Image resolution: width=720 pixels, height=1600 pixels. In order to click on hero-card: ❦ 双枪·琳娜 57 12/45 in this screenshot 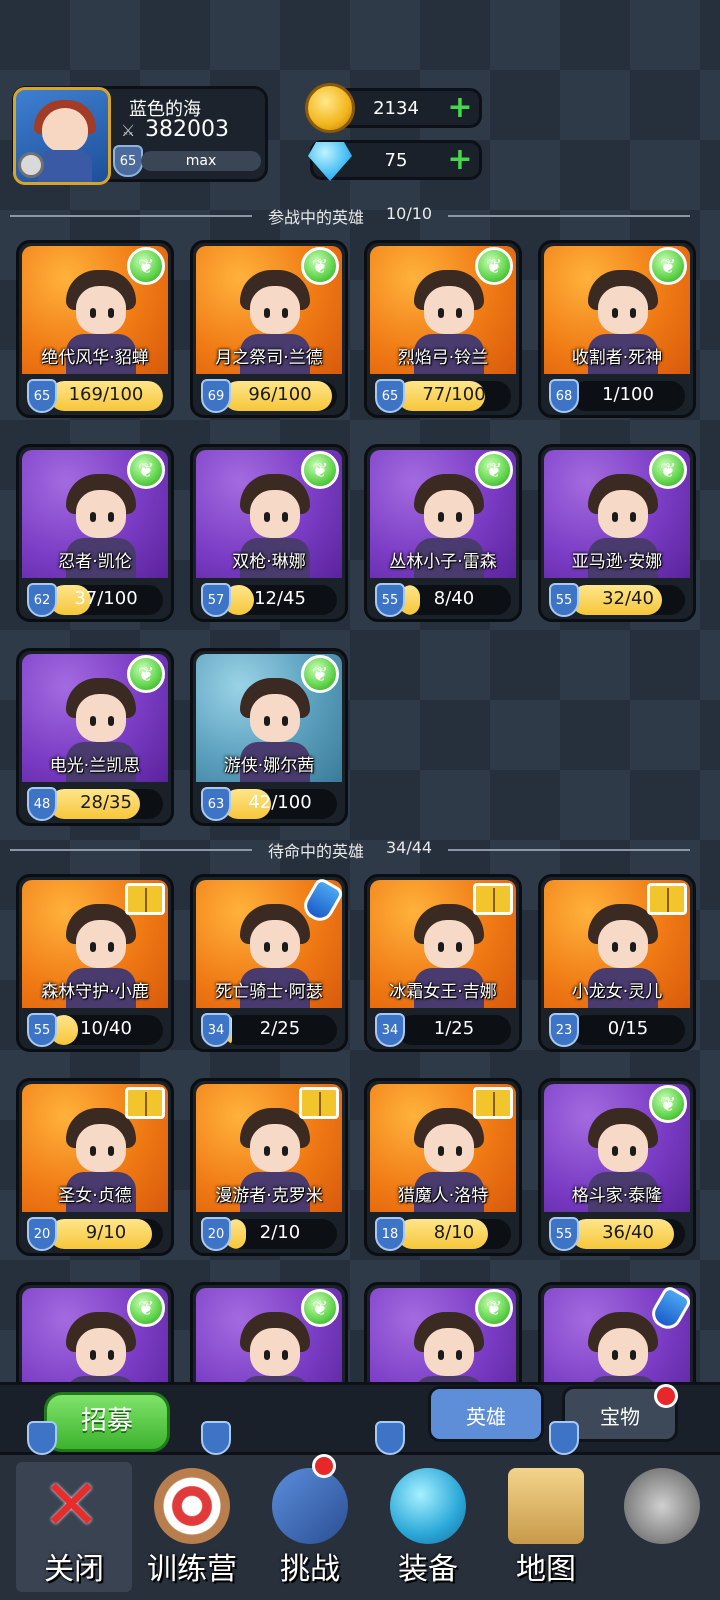, I will do `click(269, 533)`.